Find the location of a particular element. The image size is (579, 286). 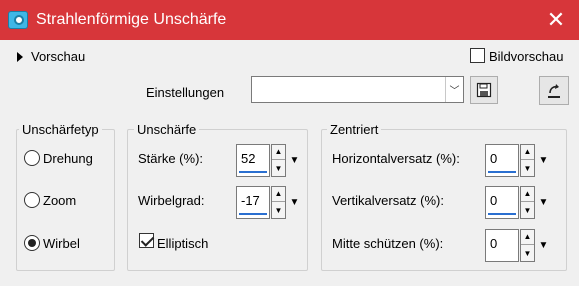

staerke-up-arrow-icon: ▲ is located at coordinates (278, 152).